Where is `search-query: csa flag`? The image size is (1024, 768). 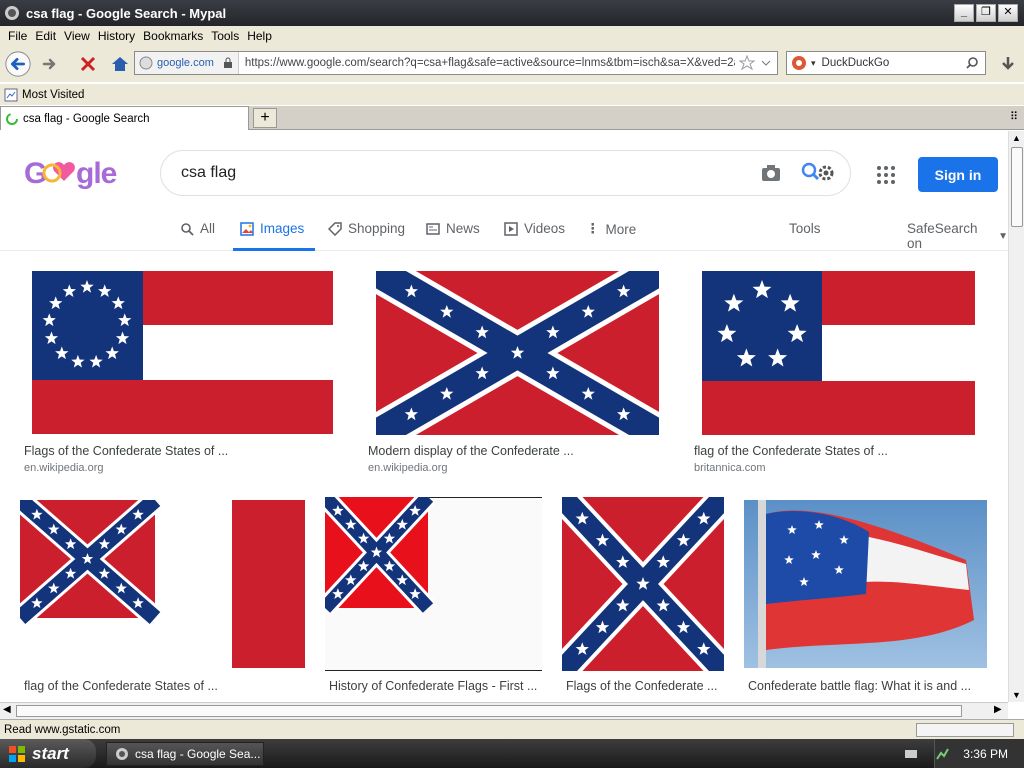
search-query: csa flag is located at coordinates (470, 173).